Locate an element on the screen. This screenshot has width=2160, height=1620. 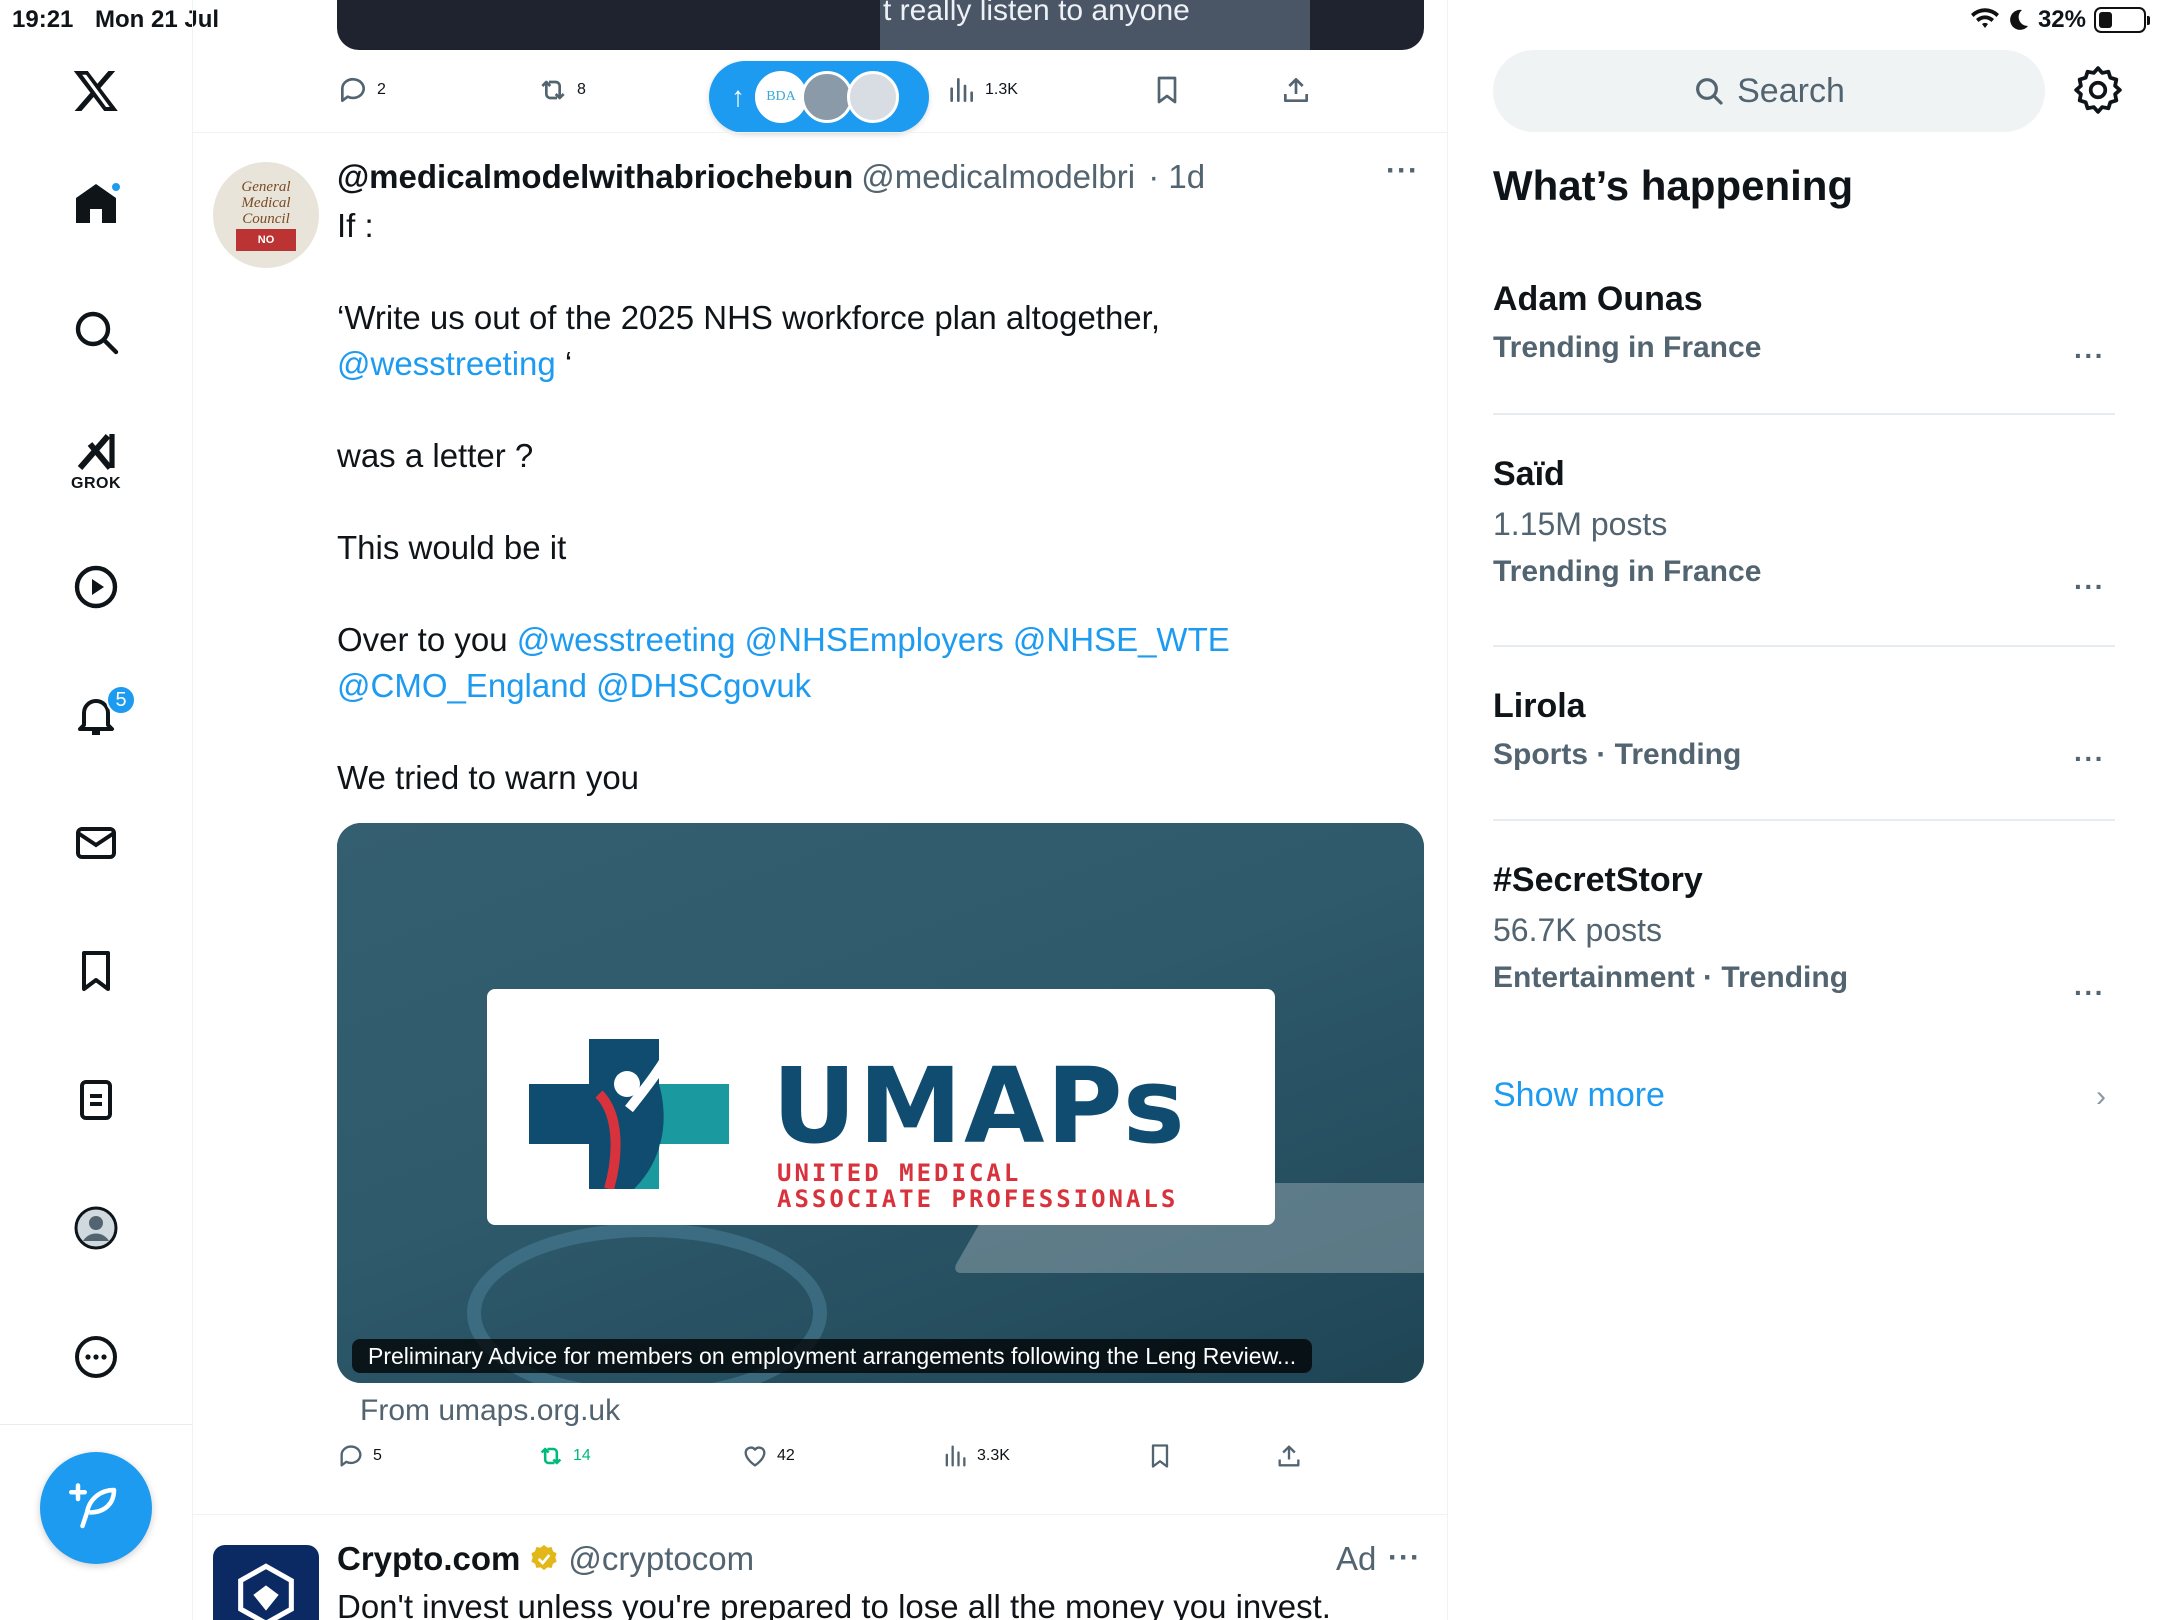
trend-item: Lirola Sports · Trending ··· is located at coordinates (1803, 731).